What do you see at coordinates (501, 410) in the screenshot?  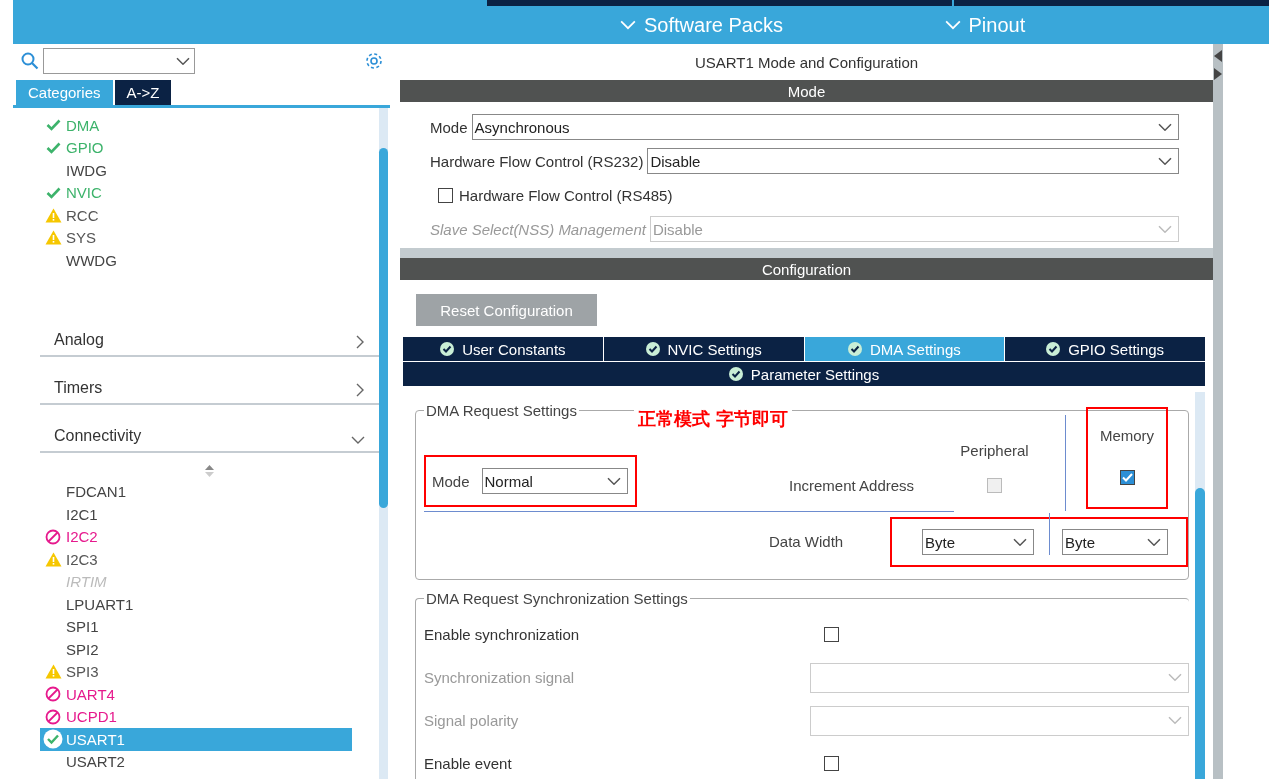 I see `group-legend: DMA Request Settings` at bounding box center [501, 410].